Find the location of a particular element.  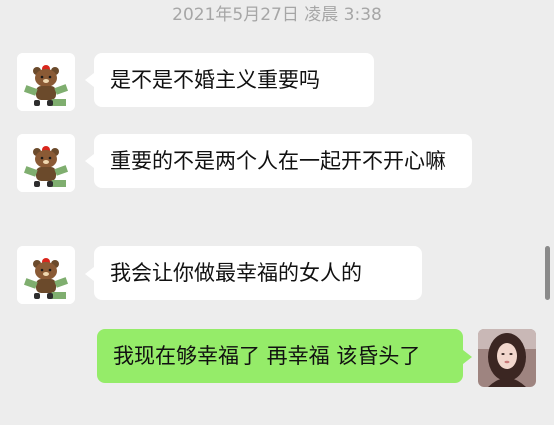

user-photo-icon is located at coordinates (507, 358).